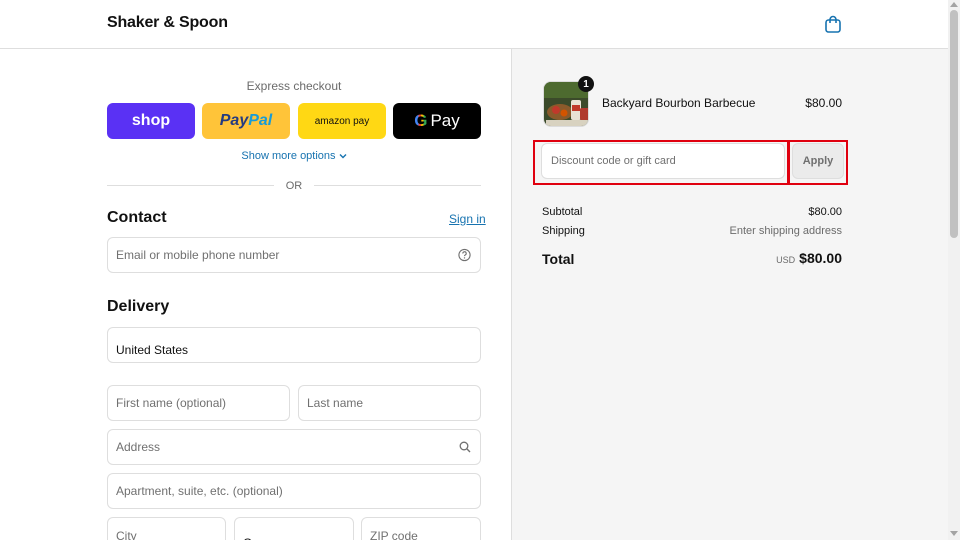 This screenshot has width=960, height=540. I want to click on apartment-placeholder: Apartment, suite, etc. (optional), so click(199, 491).